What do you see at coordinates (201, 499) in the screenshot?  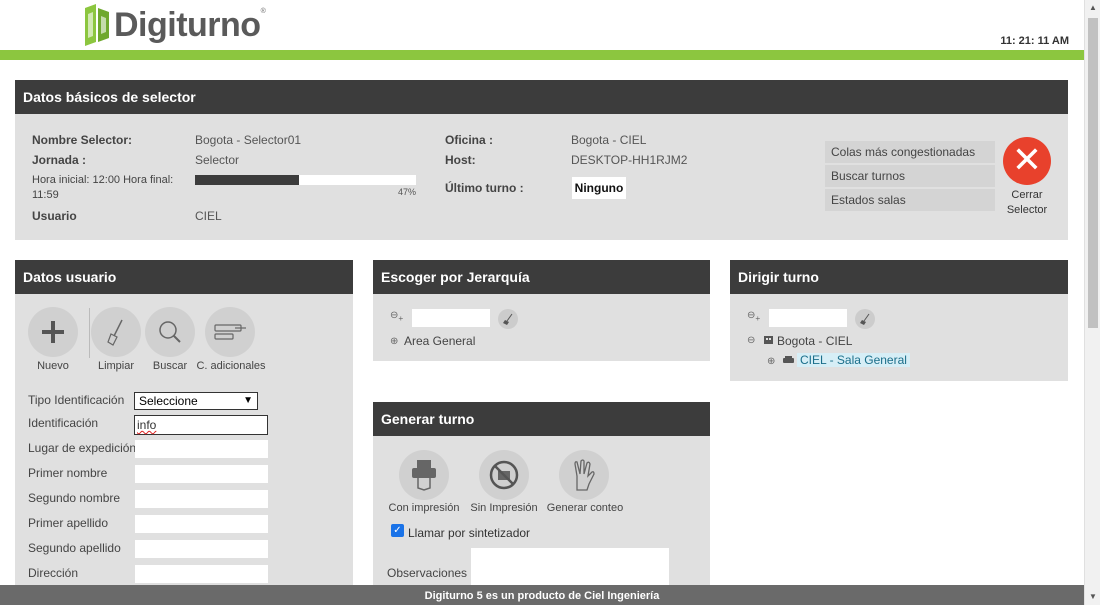 I see `segundo-nombre-input` at bounding box center [201, 499].